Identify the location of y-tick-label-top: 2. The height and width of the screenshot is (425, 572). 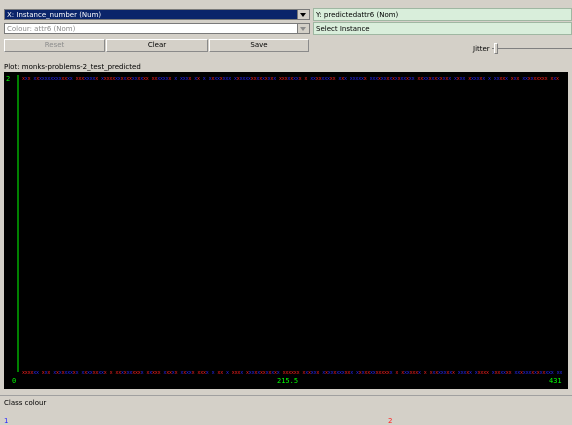
(8, 79).